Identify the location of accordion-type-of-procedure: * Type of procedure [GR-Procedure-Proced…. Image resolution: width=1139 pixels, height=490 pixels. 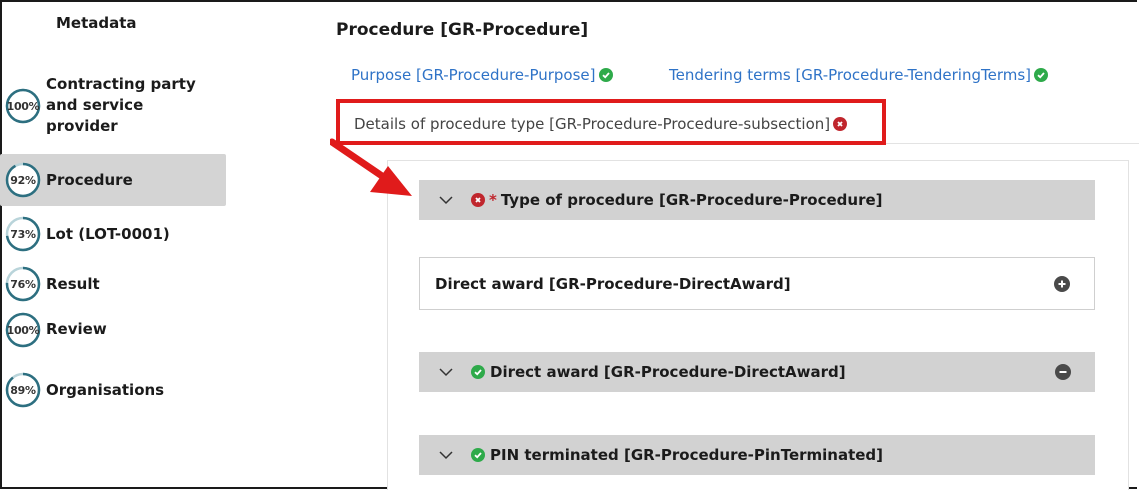
(757, 200).